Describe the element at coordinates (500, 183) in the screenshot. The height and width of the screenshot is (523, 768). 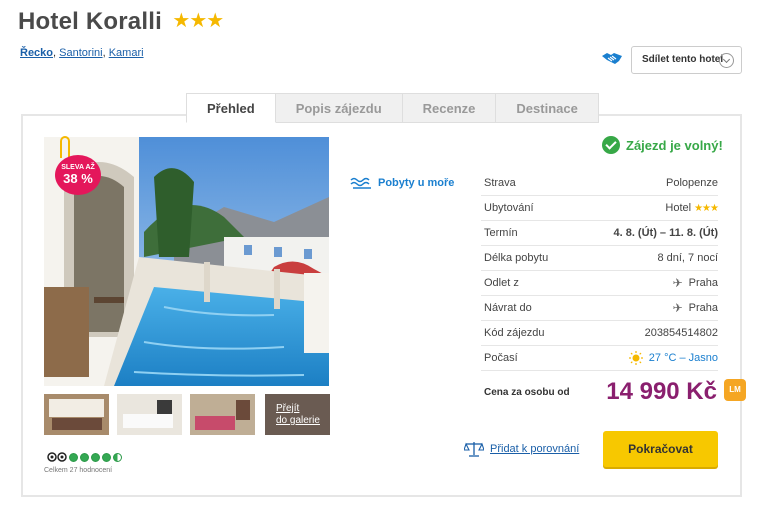
I see `detail-key: Strava` at that location.